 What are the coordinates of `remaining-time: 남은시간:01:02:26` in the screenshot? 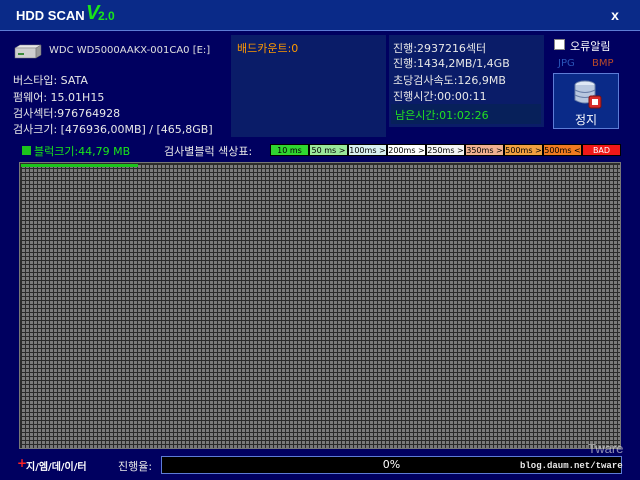 It's located at (442, 115).